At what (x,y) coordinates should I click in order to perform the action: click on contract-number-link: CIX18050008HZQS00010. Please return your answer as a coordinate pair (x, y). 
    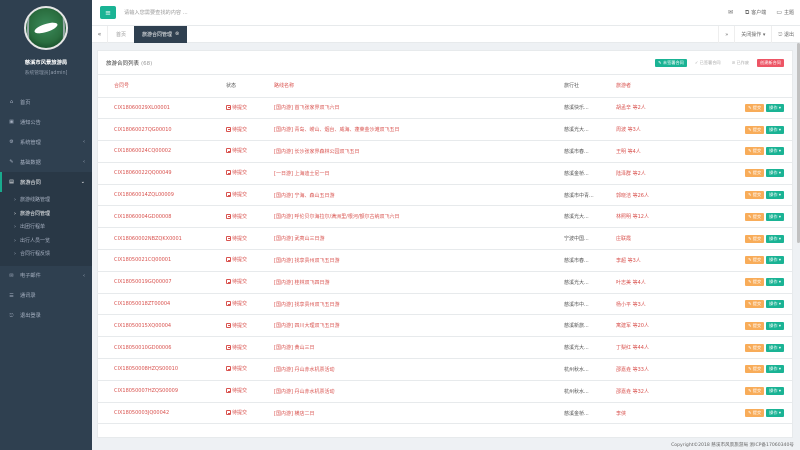
    Looking at the image, I should click on (162, 369).